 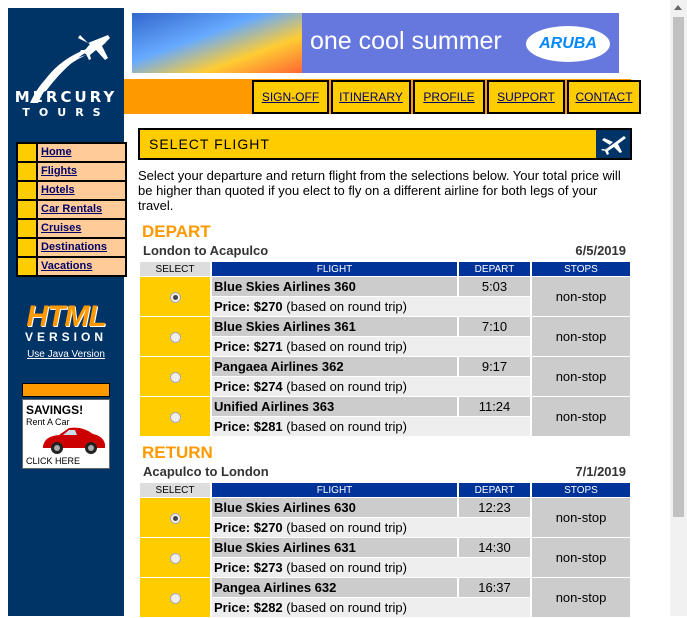 What do you see at coordinates (494, 286) in the screenshot?
I see `flight-time: 5:03` at bounding box center [494, 286].